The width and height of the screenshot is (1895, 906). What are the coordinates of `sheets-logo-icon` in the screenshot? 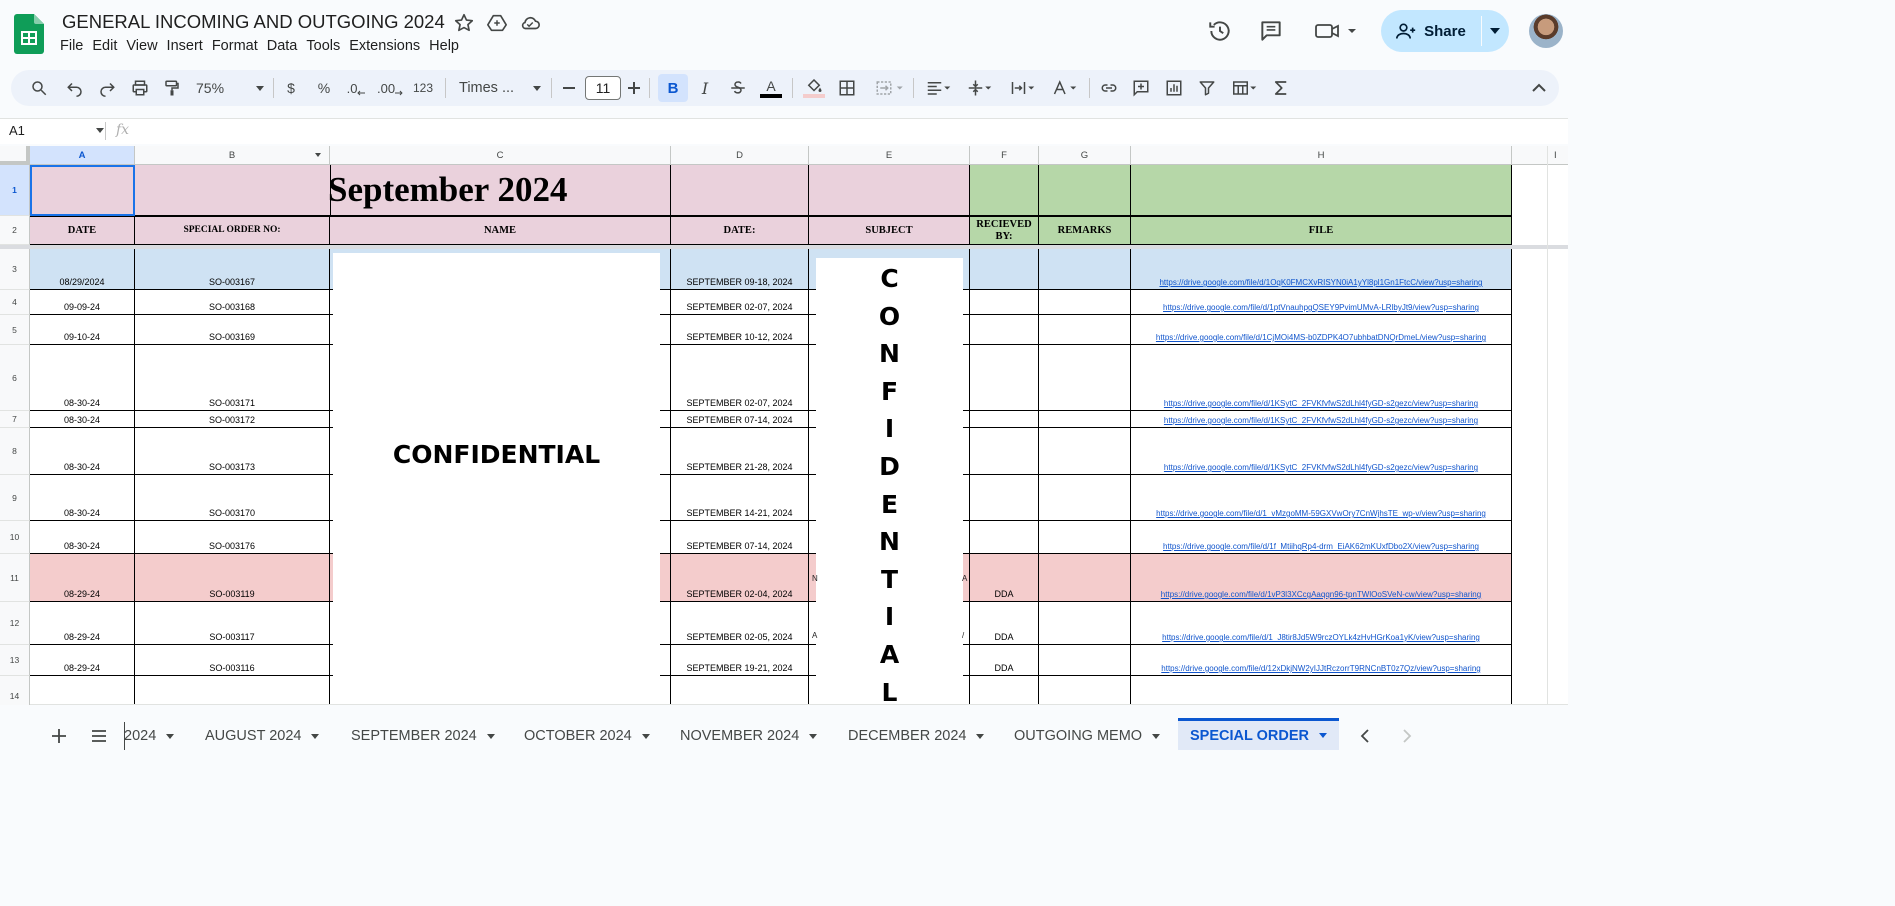 It's located at (29, 34).